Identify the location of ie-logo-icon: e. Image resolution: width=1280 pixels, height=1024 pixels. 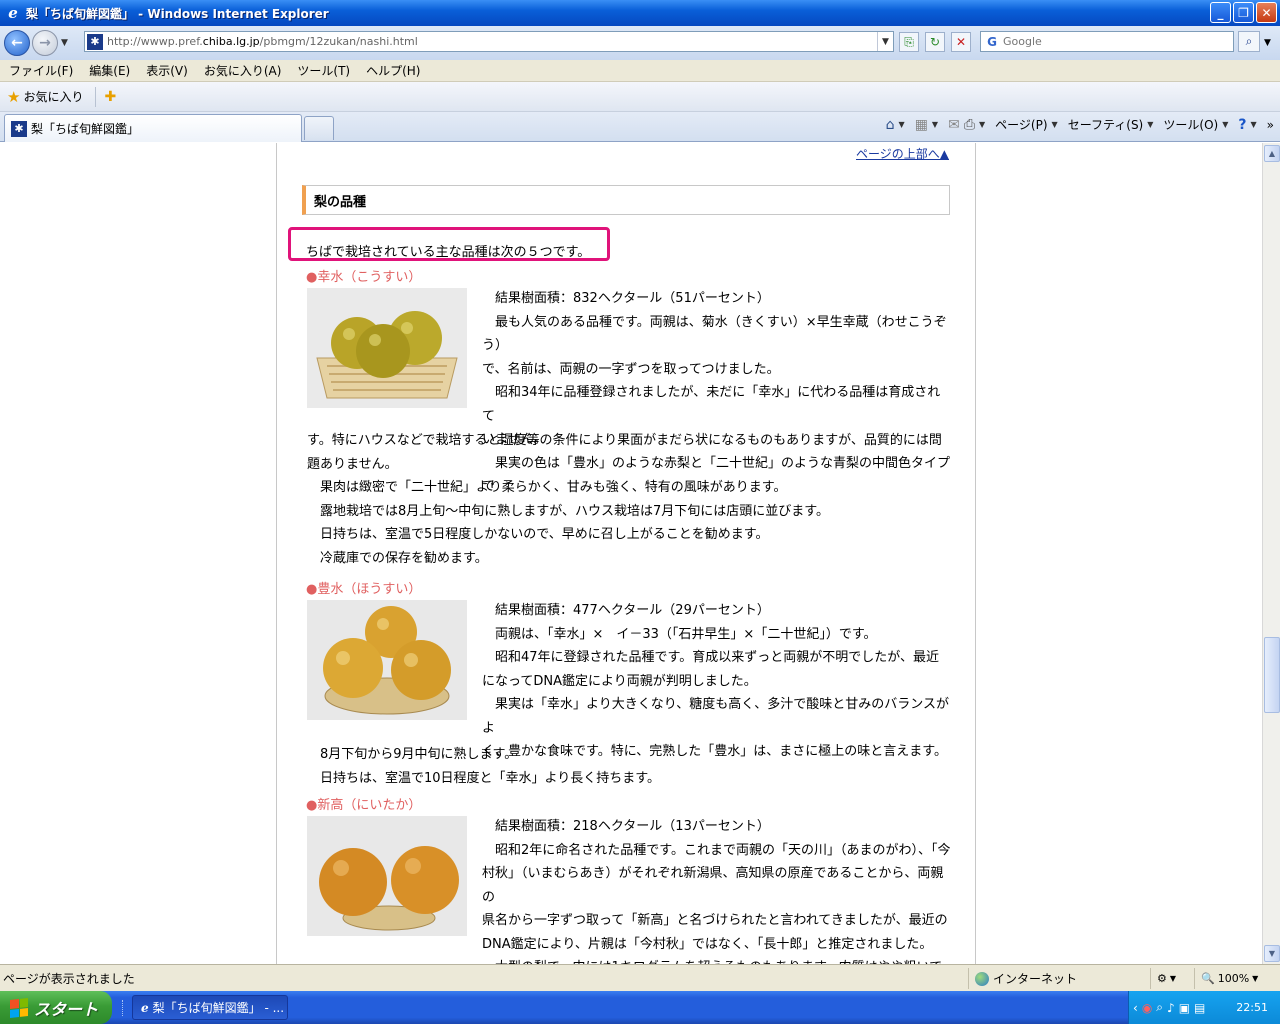
(13, 13).